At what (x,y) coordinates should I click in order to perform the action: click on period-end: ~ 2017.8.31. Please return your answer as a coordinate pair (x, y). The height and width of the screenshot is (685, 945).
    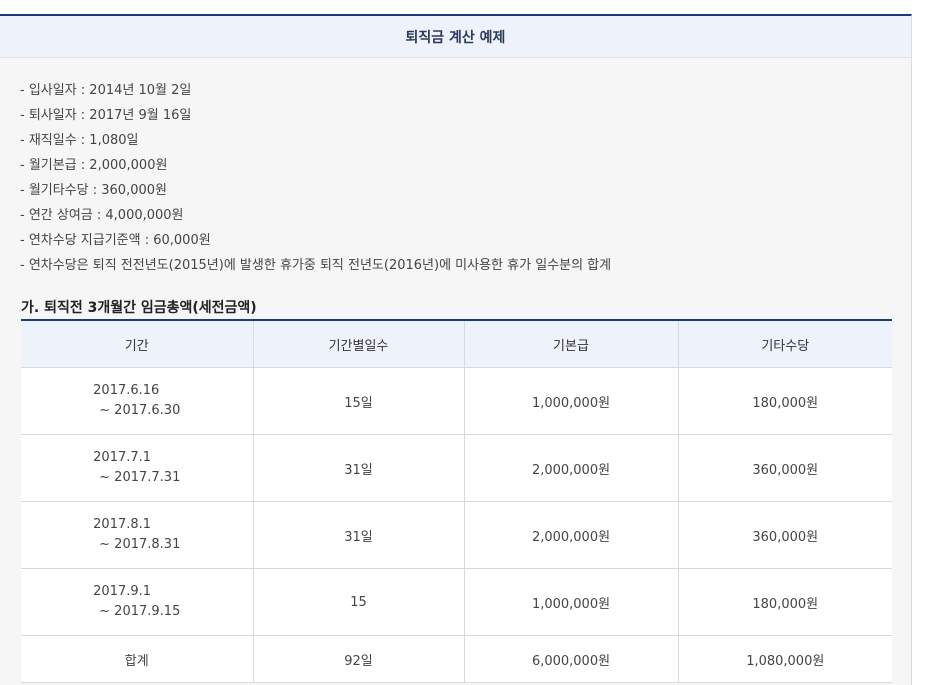
    Looking at the image, I should click on (140, 544).